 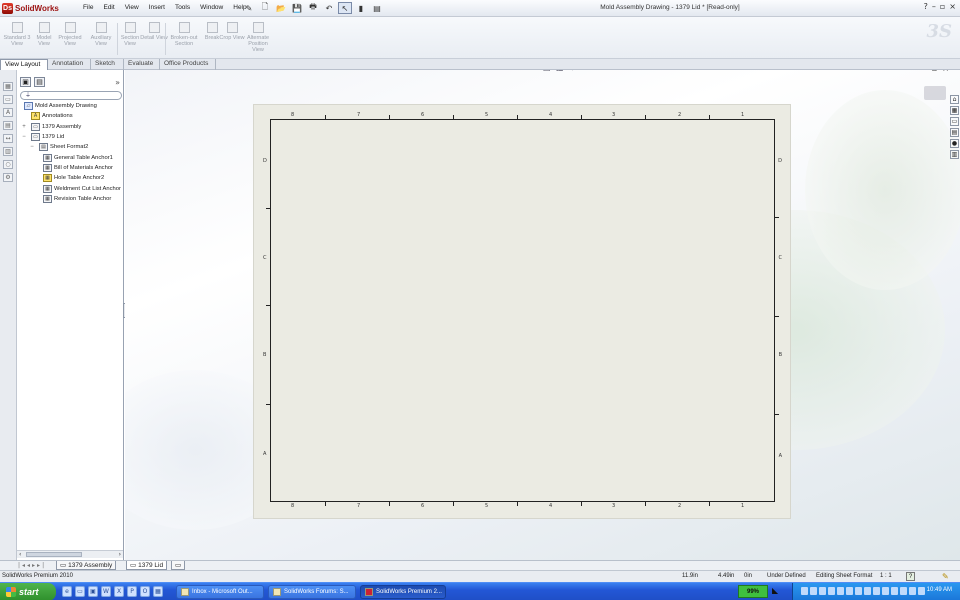 What do you see at coordinates (158, 591) in the screenshot?
I see `calculator-icon: ▦` at bounding box center [158, 591].